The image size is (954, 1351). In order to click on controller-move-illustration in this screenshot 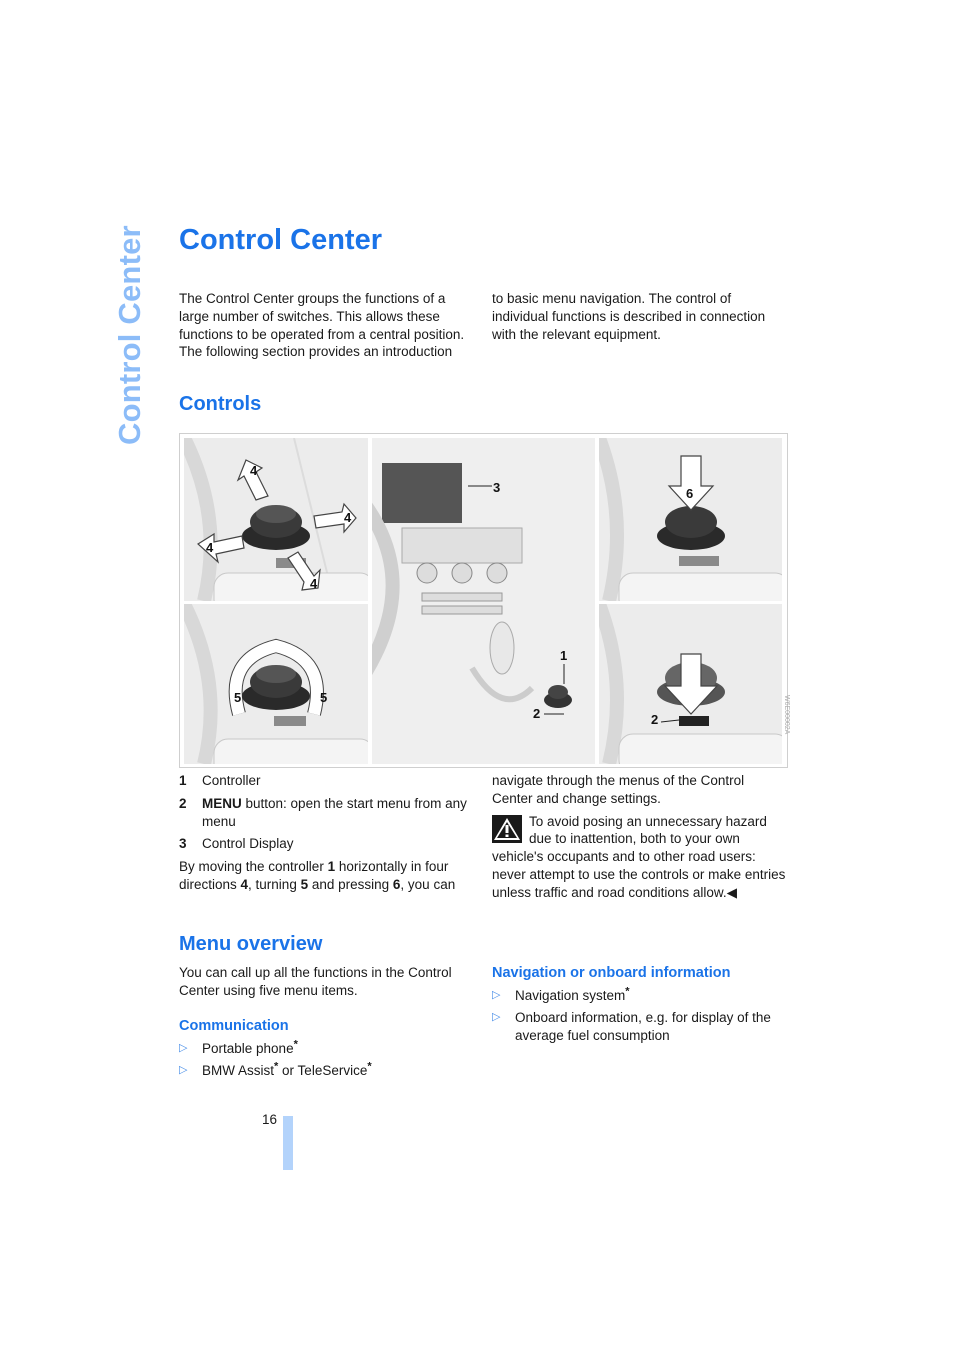, I will do `click(276, 519)`.